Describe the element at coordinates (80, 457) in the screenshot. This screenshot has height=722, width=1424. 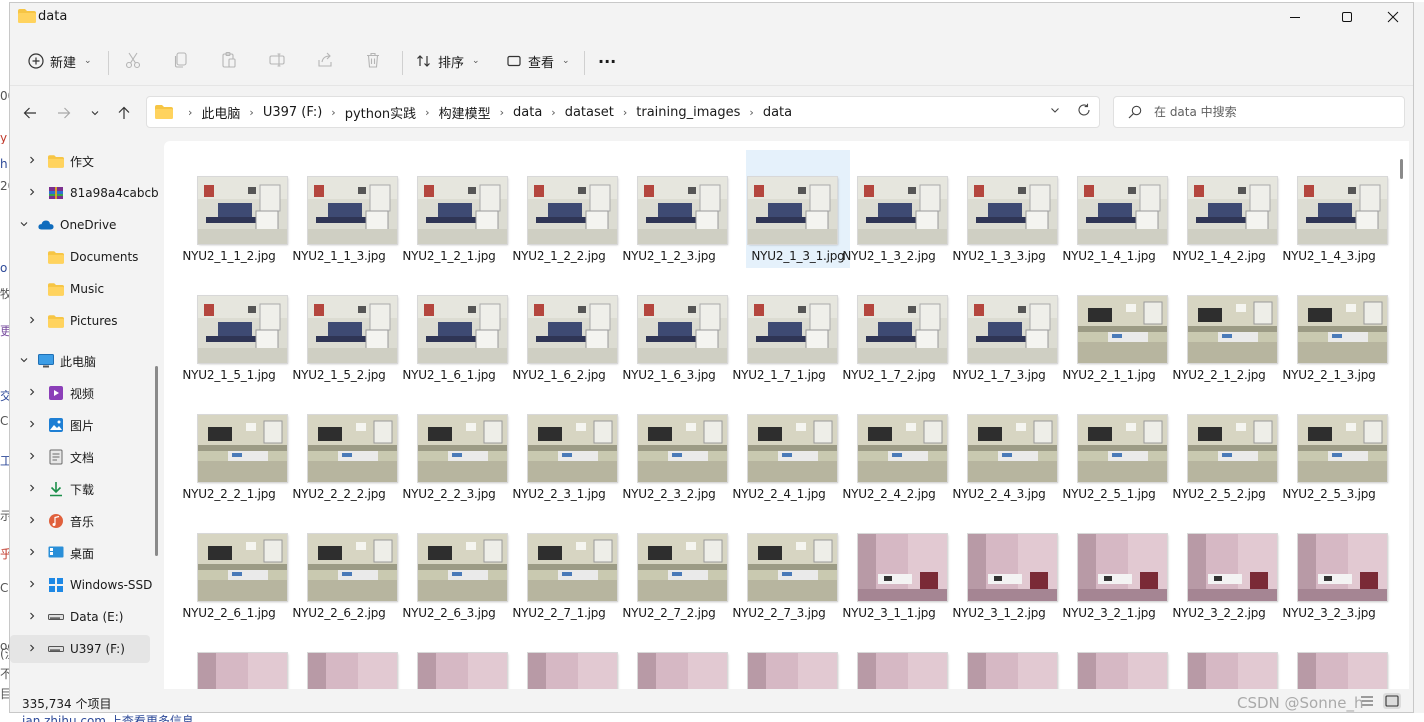
I see `sidebar-item: 文档` at that location.